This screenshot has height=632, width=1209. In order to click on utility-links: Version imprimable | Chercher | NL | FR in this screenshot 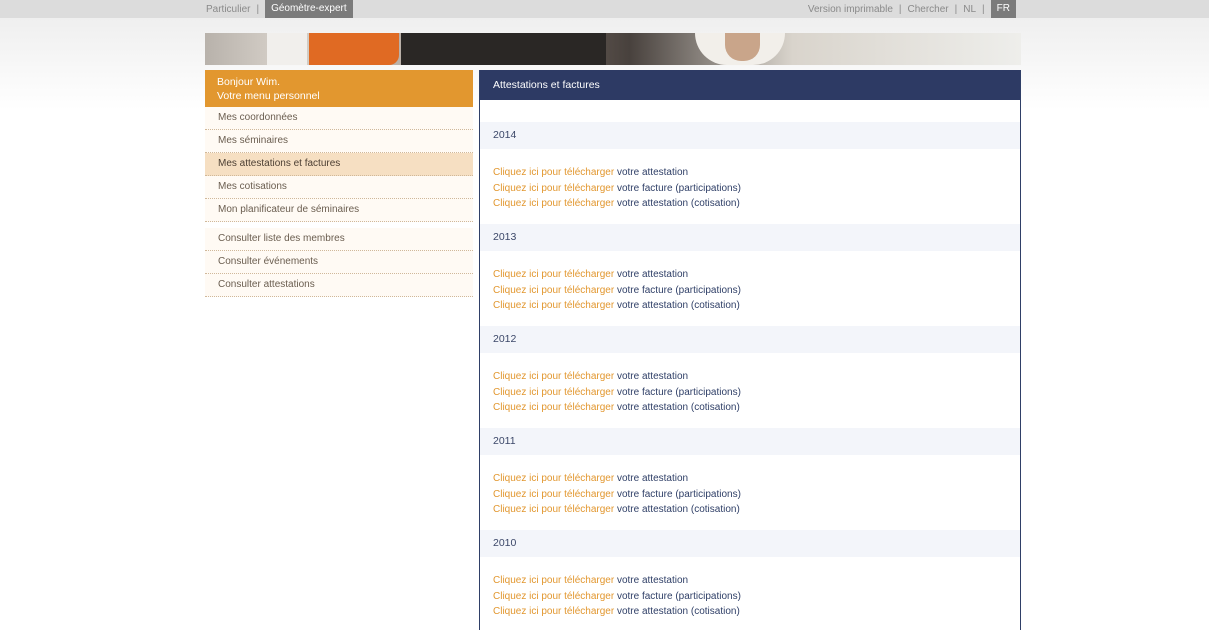, I will do `click(910, 9)`.